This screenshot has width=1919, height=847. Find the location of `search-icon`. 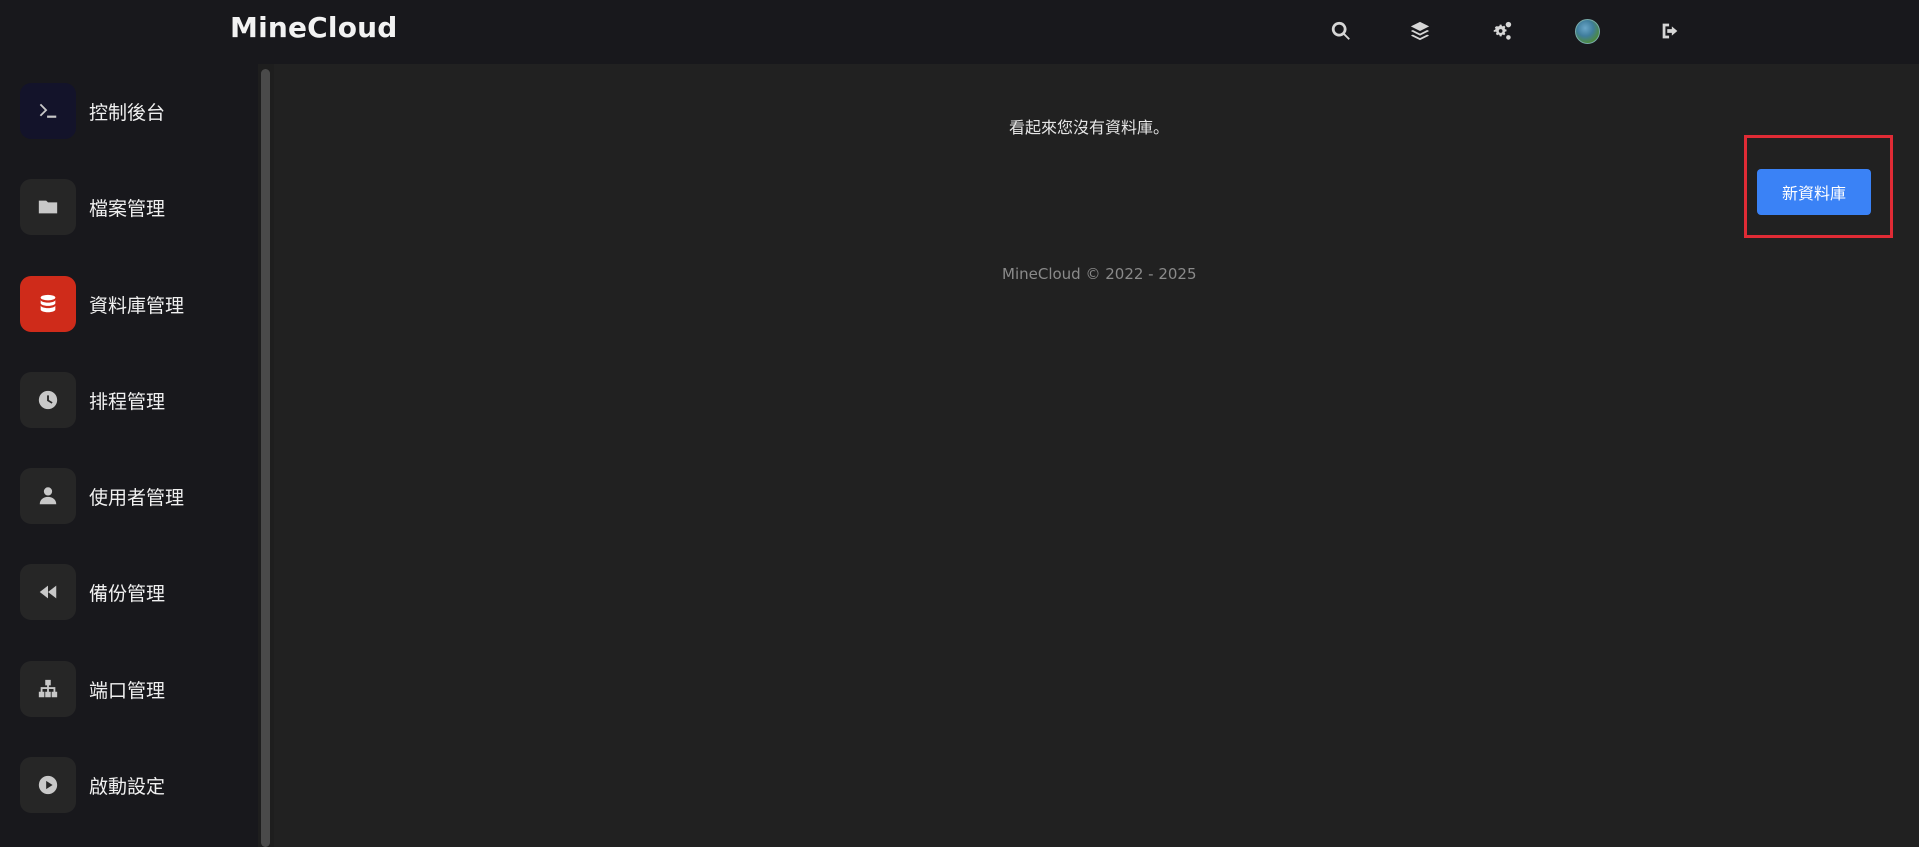

search-icon is located at coordinates (1341, 31).